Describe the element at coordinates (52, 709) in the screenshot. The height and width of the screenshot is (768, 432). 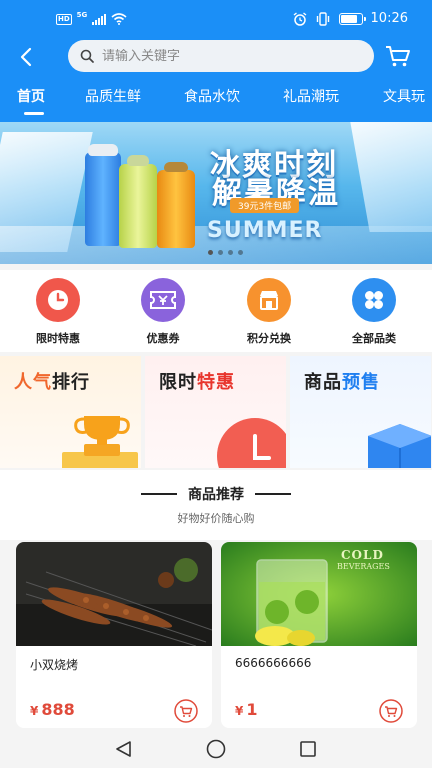
I see `product-price: ¥888` at that location.